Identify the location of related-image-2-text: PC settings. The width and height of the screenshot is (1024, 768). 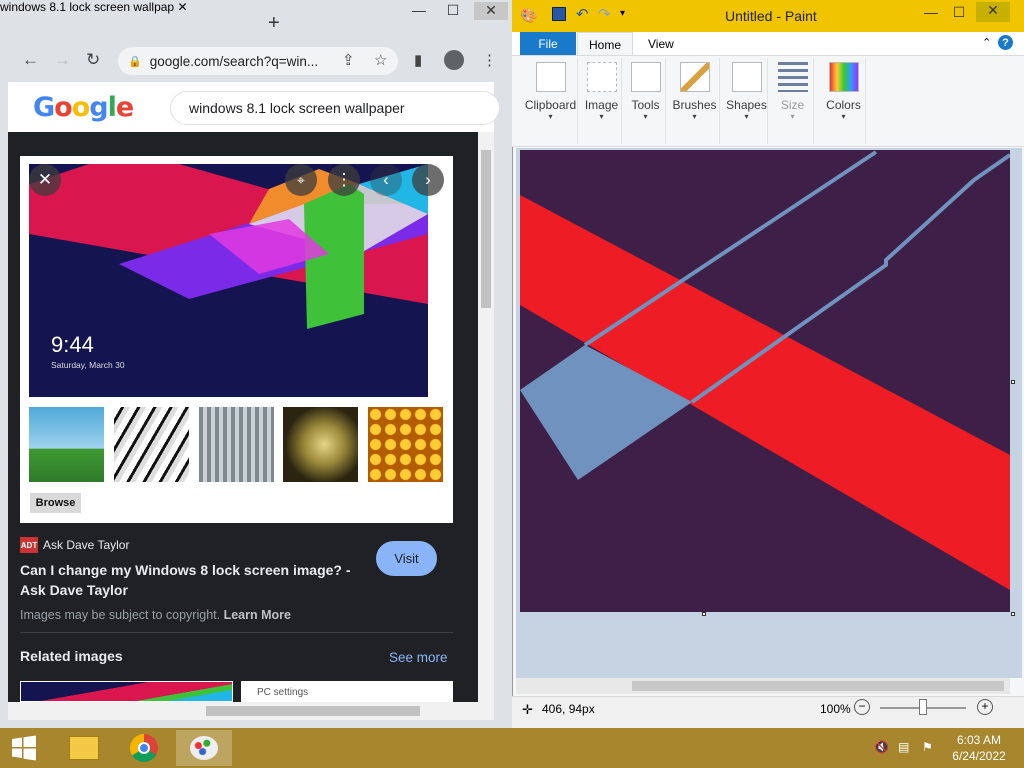
(283, 692).